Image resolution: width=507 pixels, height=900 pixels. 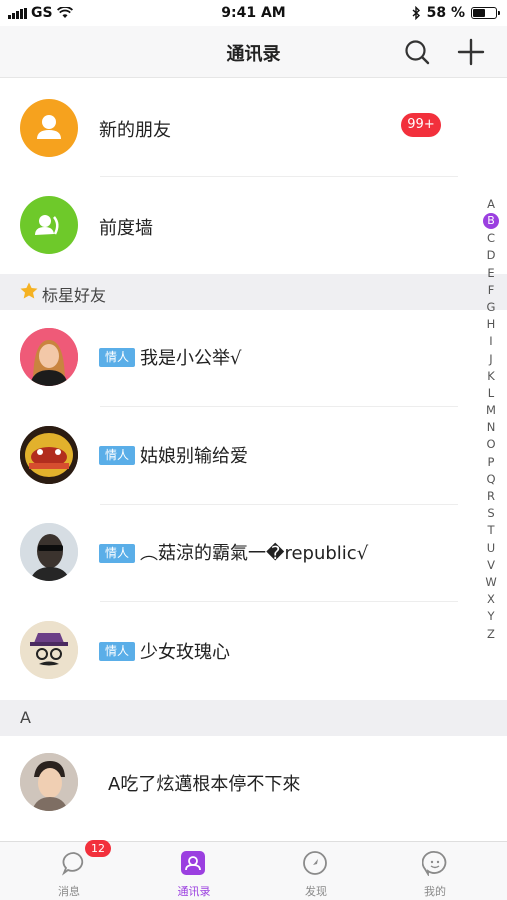 What do you see at coordinates (491, 290) in the screenshot?
I see `index-letter-f: F` at bounding box center [491, 290].